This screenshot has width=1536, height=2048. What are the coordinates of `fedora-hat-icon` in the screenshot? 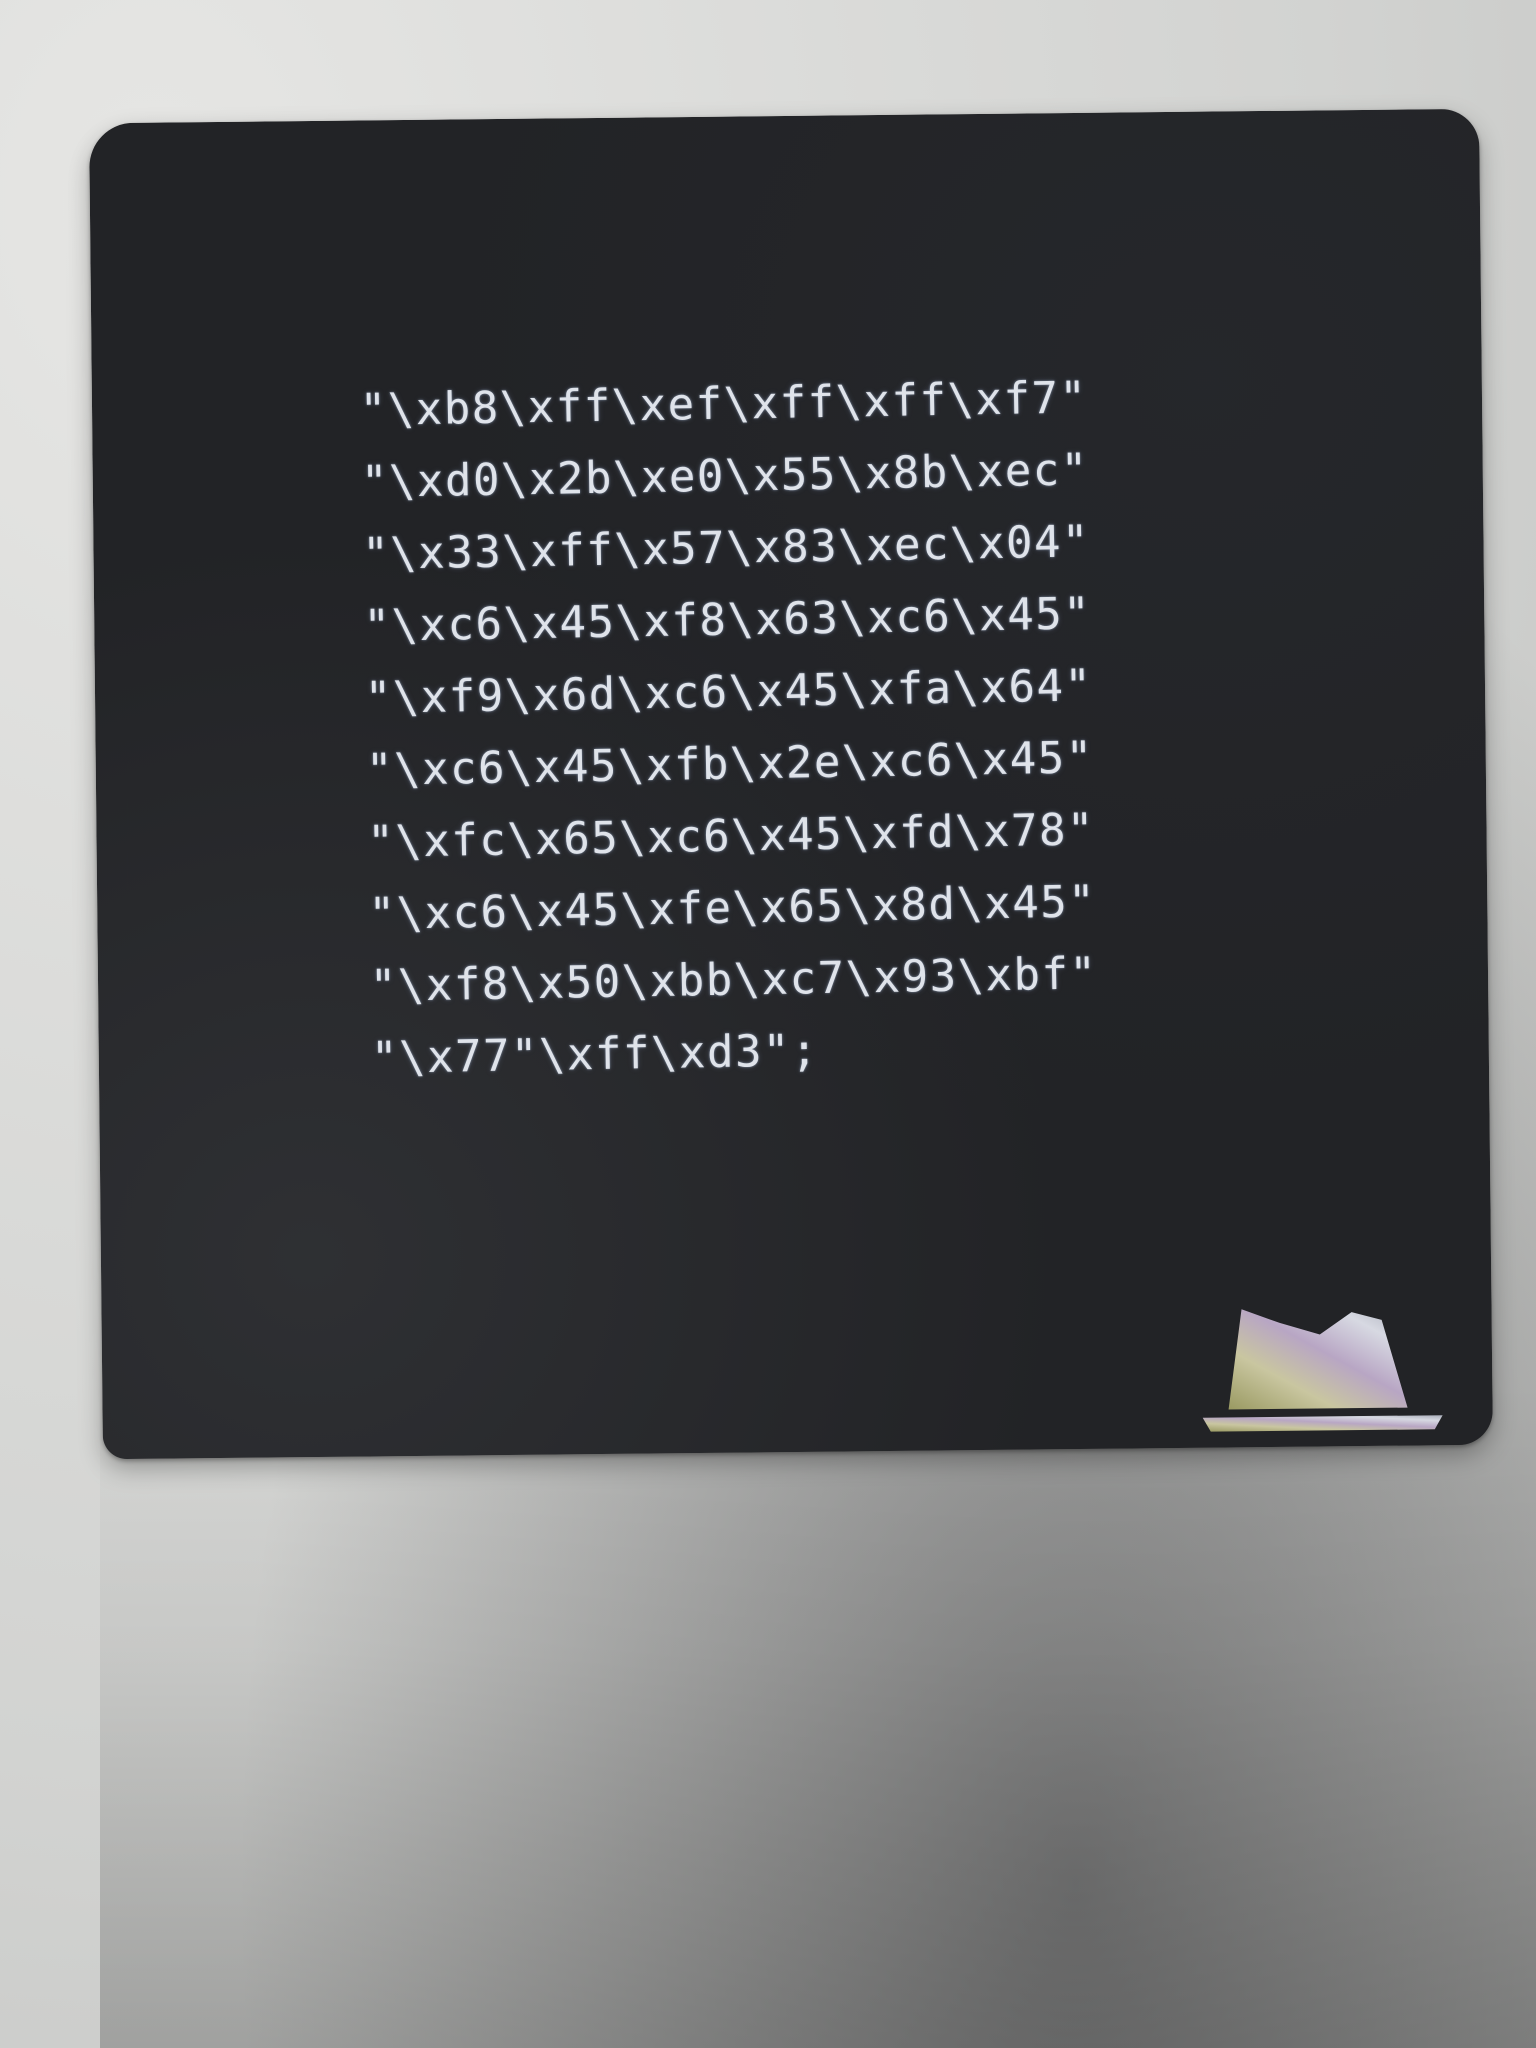 It's located at (1322, 1370).